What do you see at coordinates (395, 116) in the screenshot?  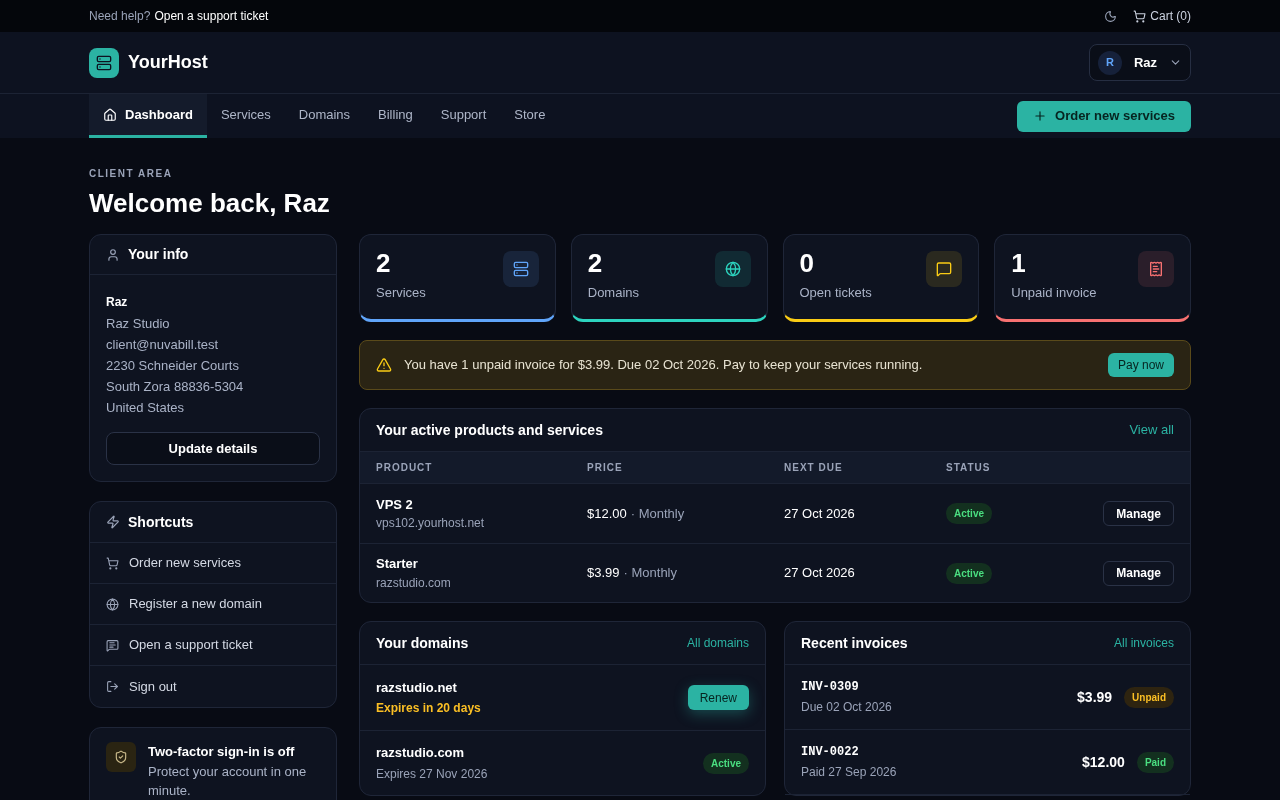 I see `nav-tab: Billing` at bounding box center [395, 116].